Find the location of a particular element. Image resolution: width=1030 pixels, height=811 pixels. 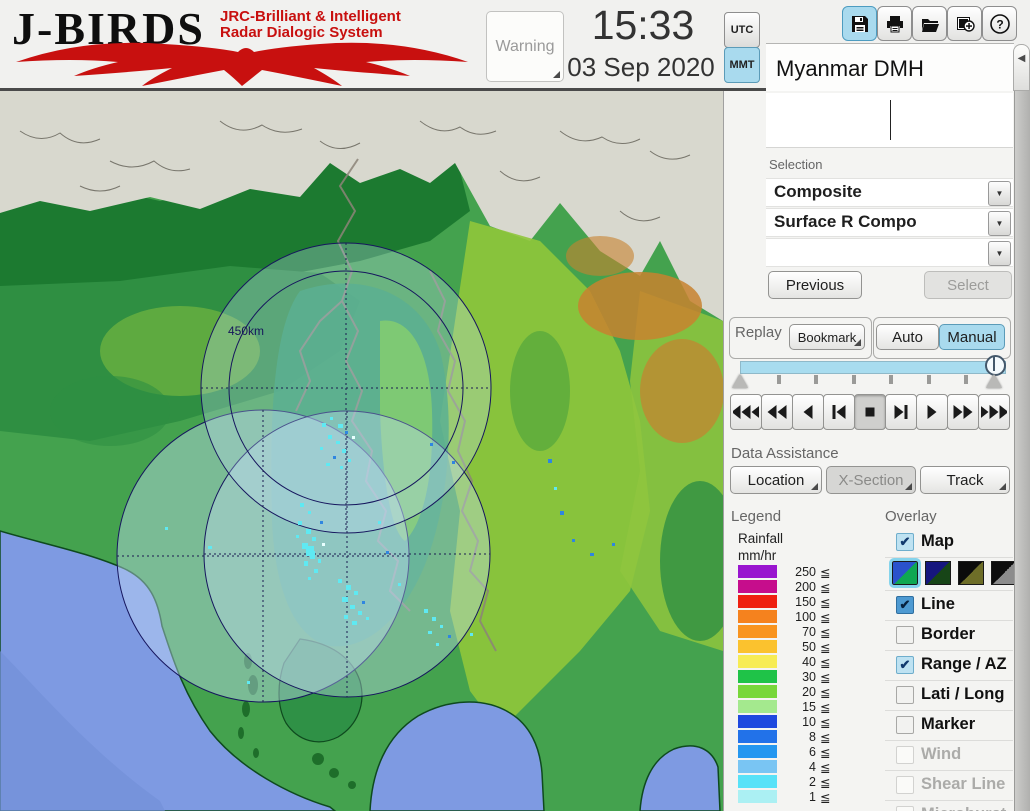

save-icon is located at coordinates (859, 23).